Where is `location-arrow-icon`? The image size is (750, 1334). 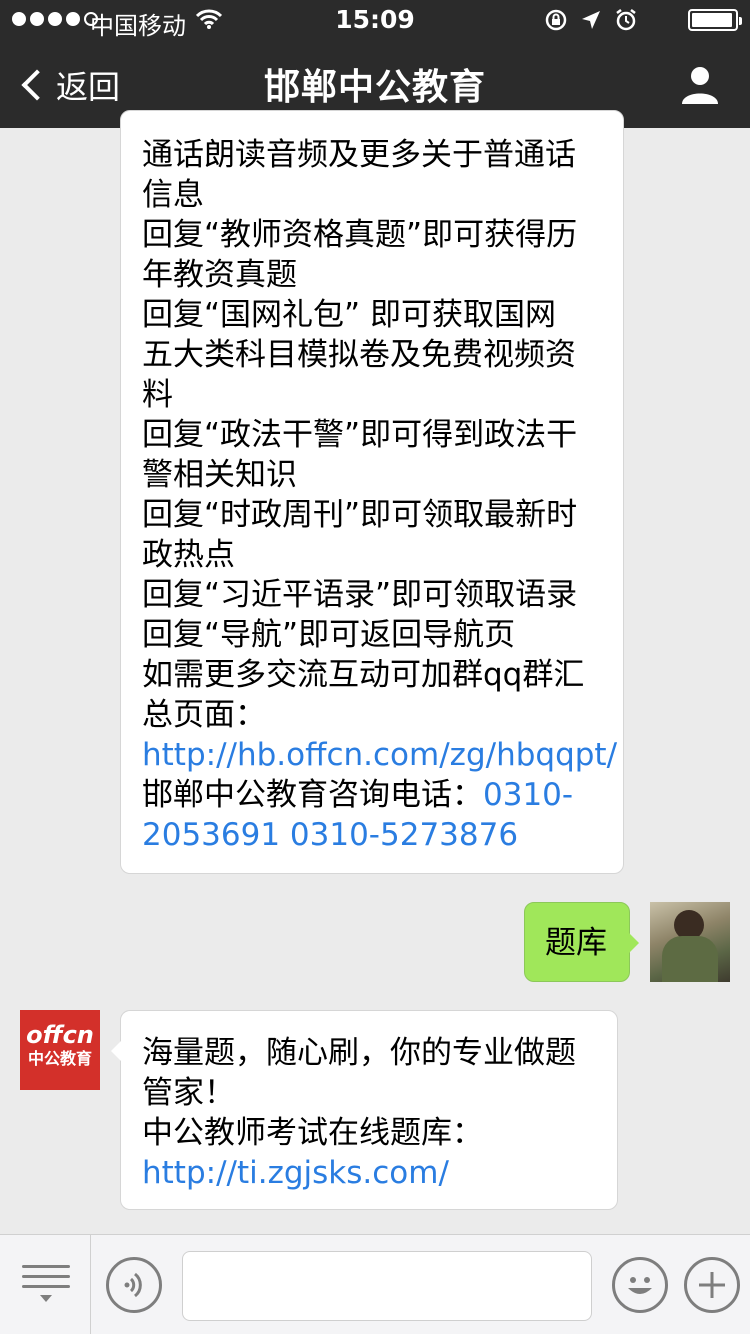 location-arrow-icon is located at coordinates (591, 23).